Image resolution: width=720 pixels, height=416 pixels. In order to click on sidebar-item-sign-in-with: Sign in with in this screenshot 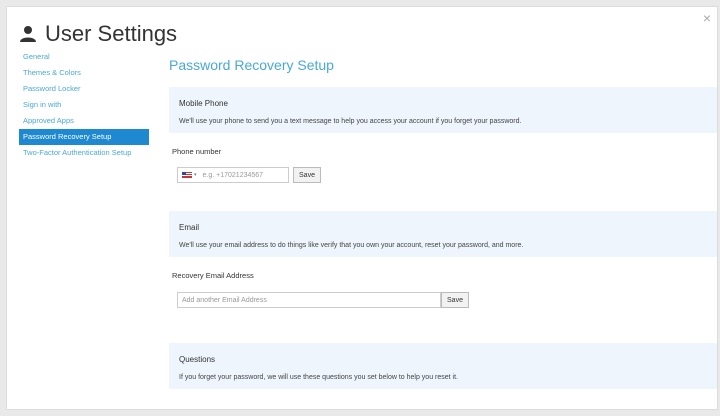, I will do `click(84, 105)`.